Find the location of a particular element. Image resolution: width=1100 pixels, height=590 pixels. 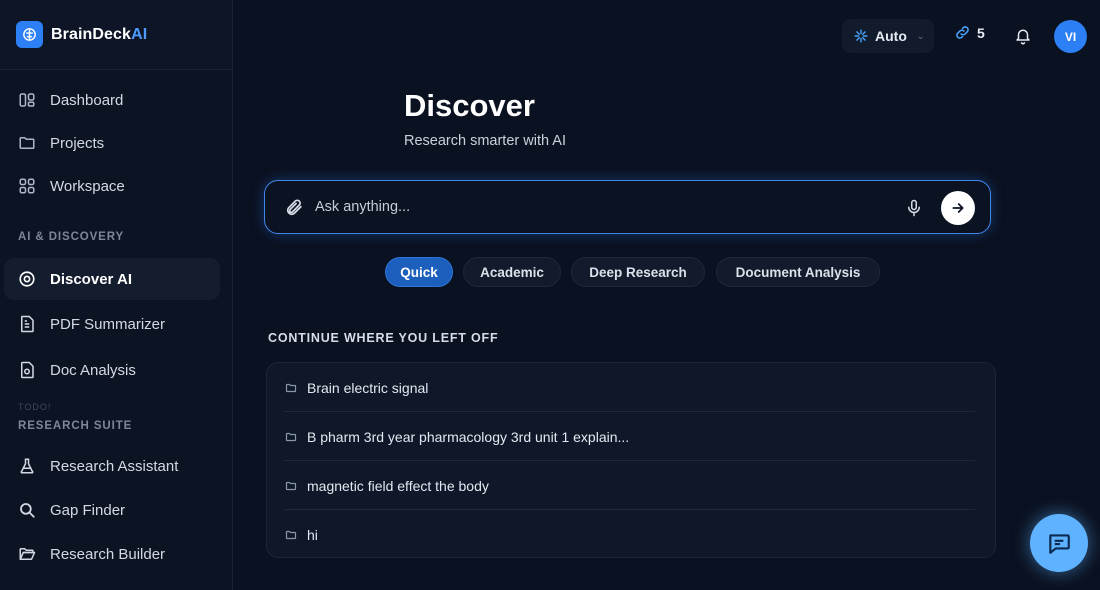

dashboard-icon is located at coordinates (27, 100).